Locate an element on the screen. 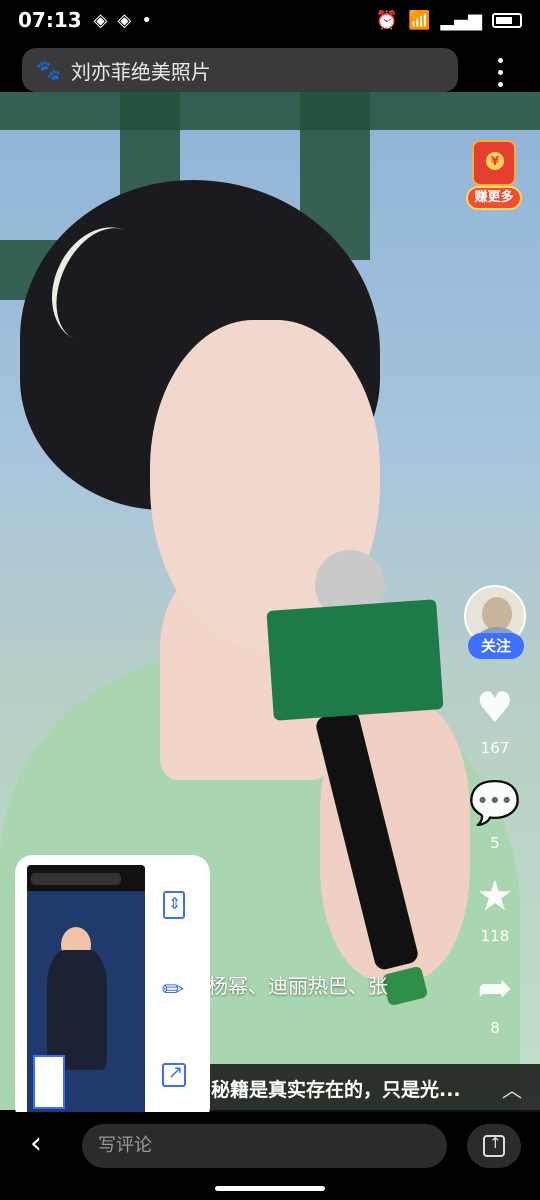  search-bar: 🐾 刘亦菲绝美照片 is located at coordinates (240, 70).